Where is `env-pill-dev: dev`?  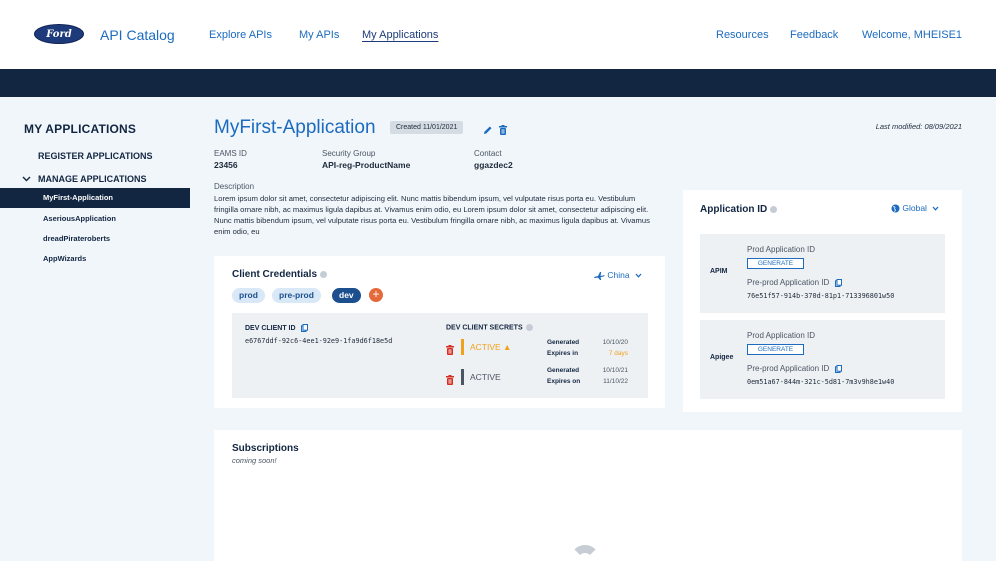 env-pill-dev: dev is located at coordinates (346, 295).